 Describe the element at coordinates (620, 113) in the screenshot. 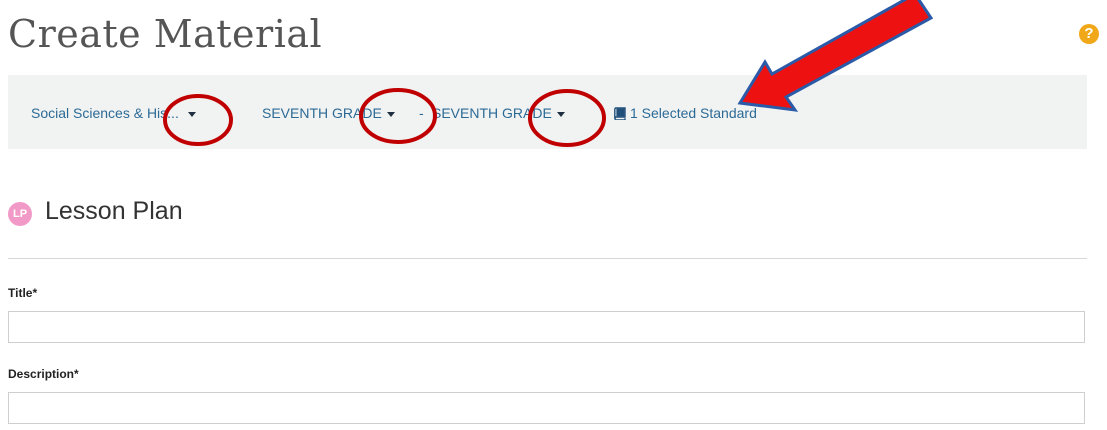

I see `book-icon` at that location.